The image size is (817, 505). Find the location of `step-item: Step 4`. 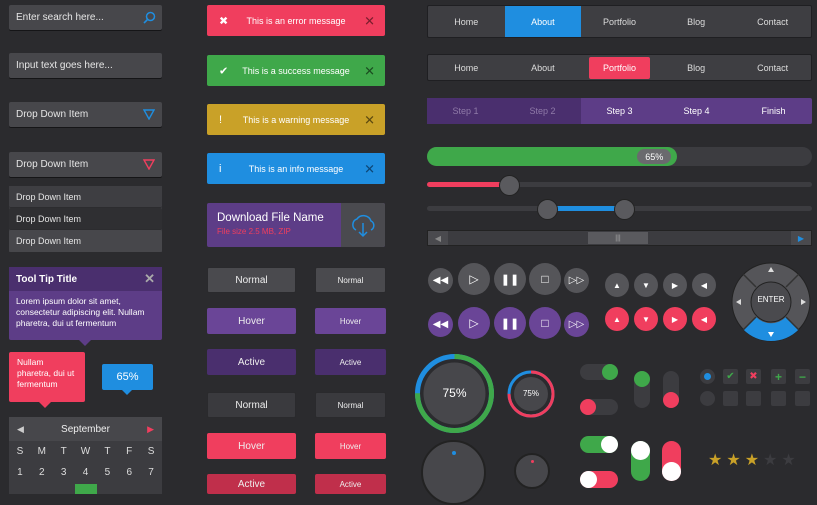

step-item: Step 4 is located at coordinates (696, 111).